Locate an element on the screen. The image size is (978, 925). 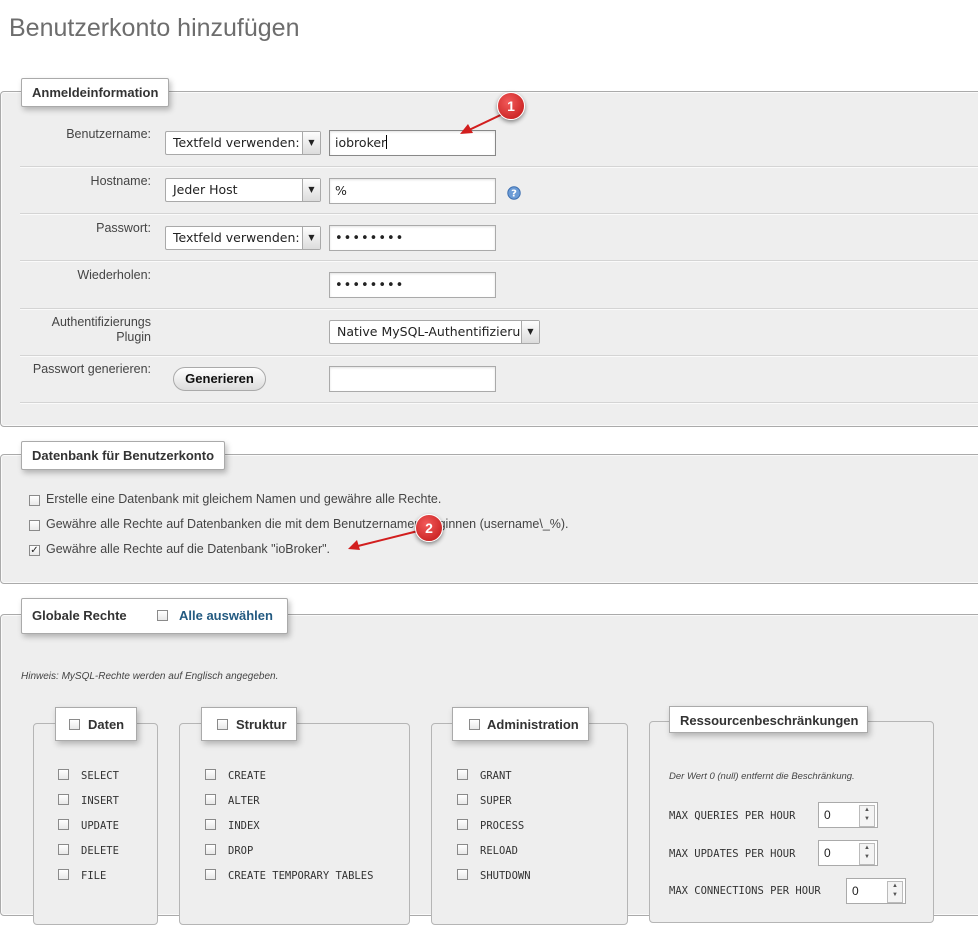
password-value: •••••••• is located at coordinates (370, 238).